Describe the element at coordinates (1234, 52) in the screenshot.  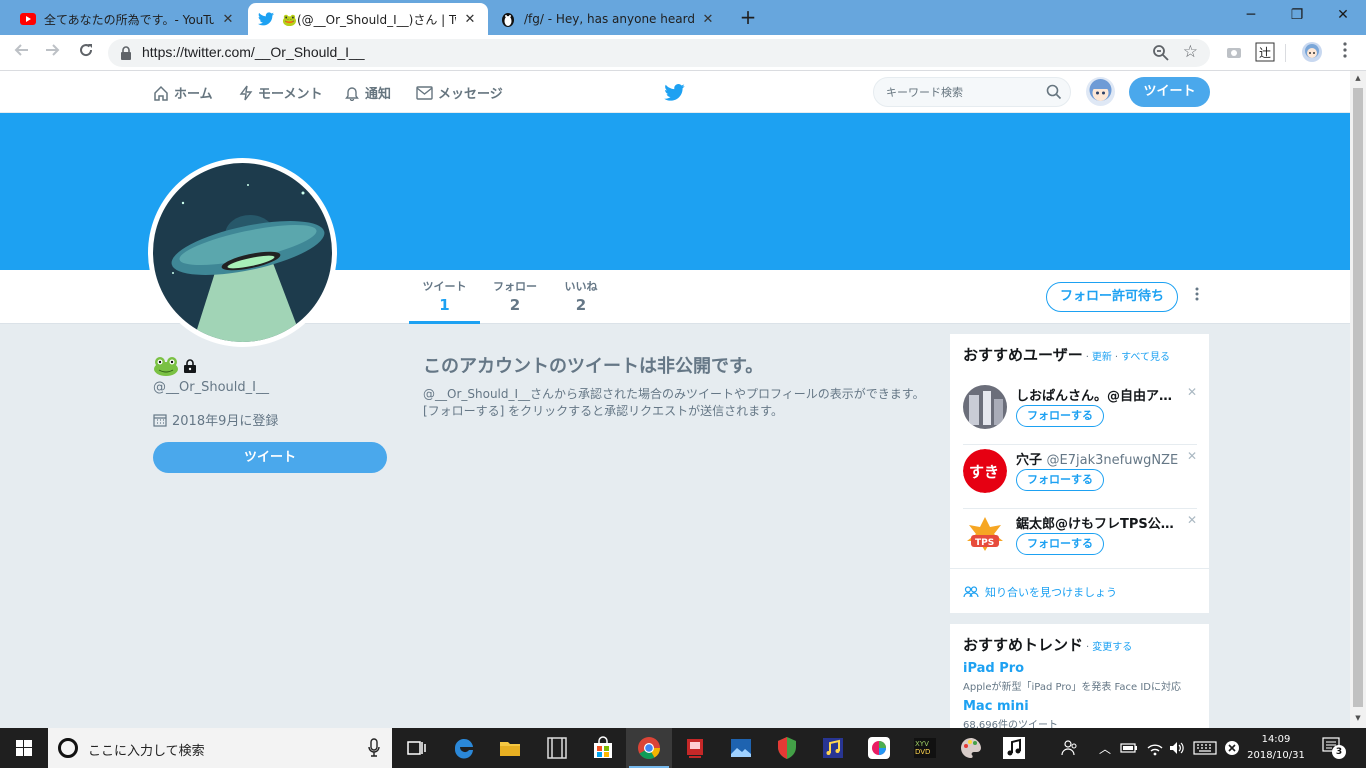
I see `extension-camera-icon` at that location.